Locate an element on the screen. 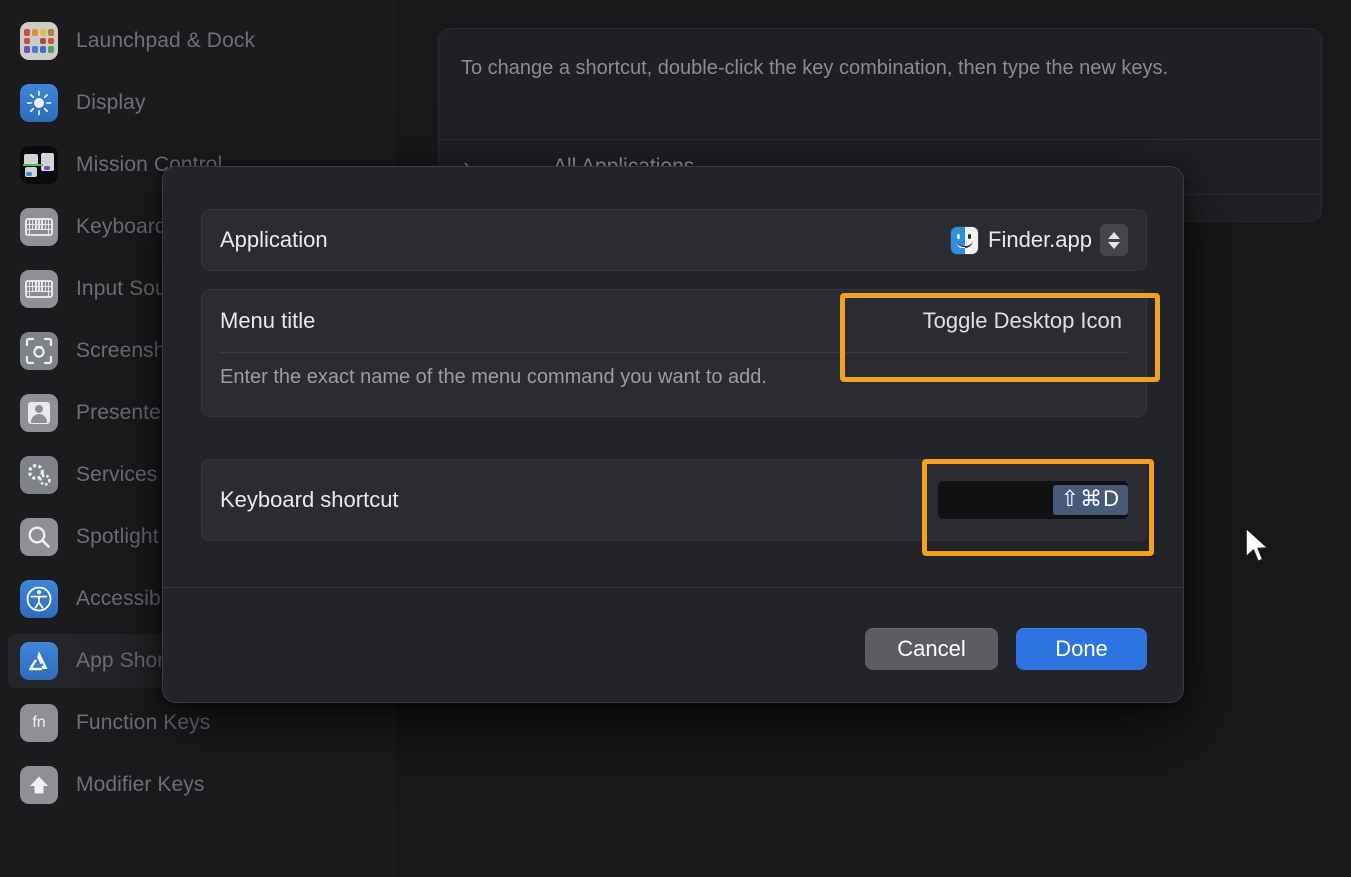  keyboard-shortcut-group: Keyboard shortcut ⇧⌘D is located at coordinates (674, 500).